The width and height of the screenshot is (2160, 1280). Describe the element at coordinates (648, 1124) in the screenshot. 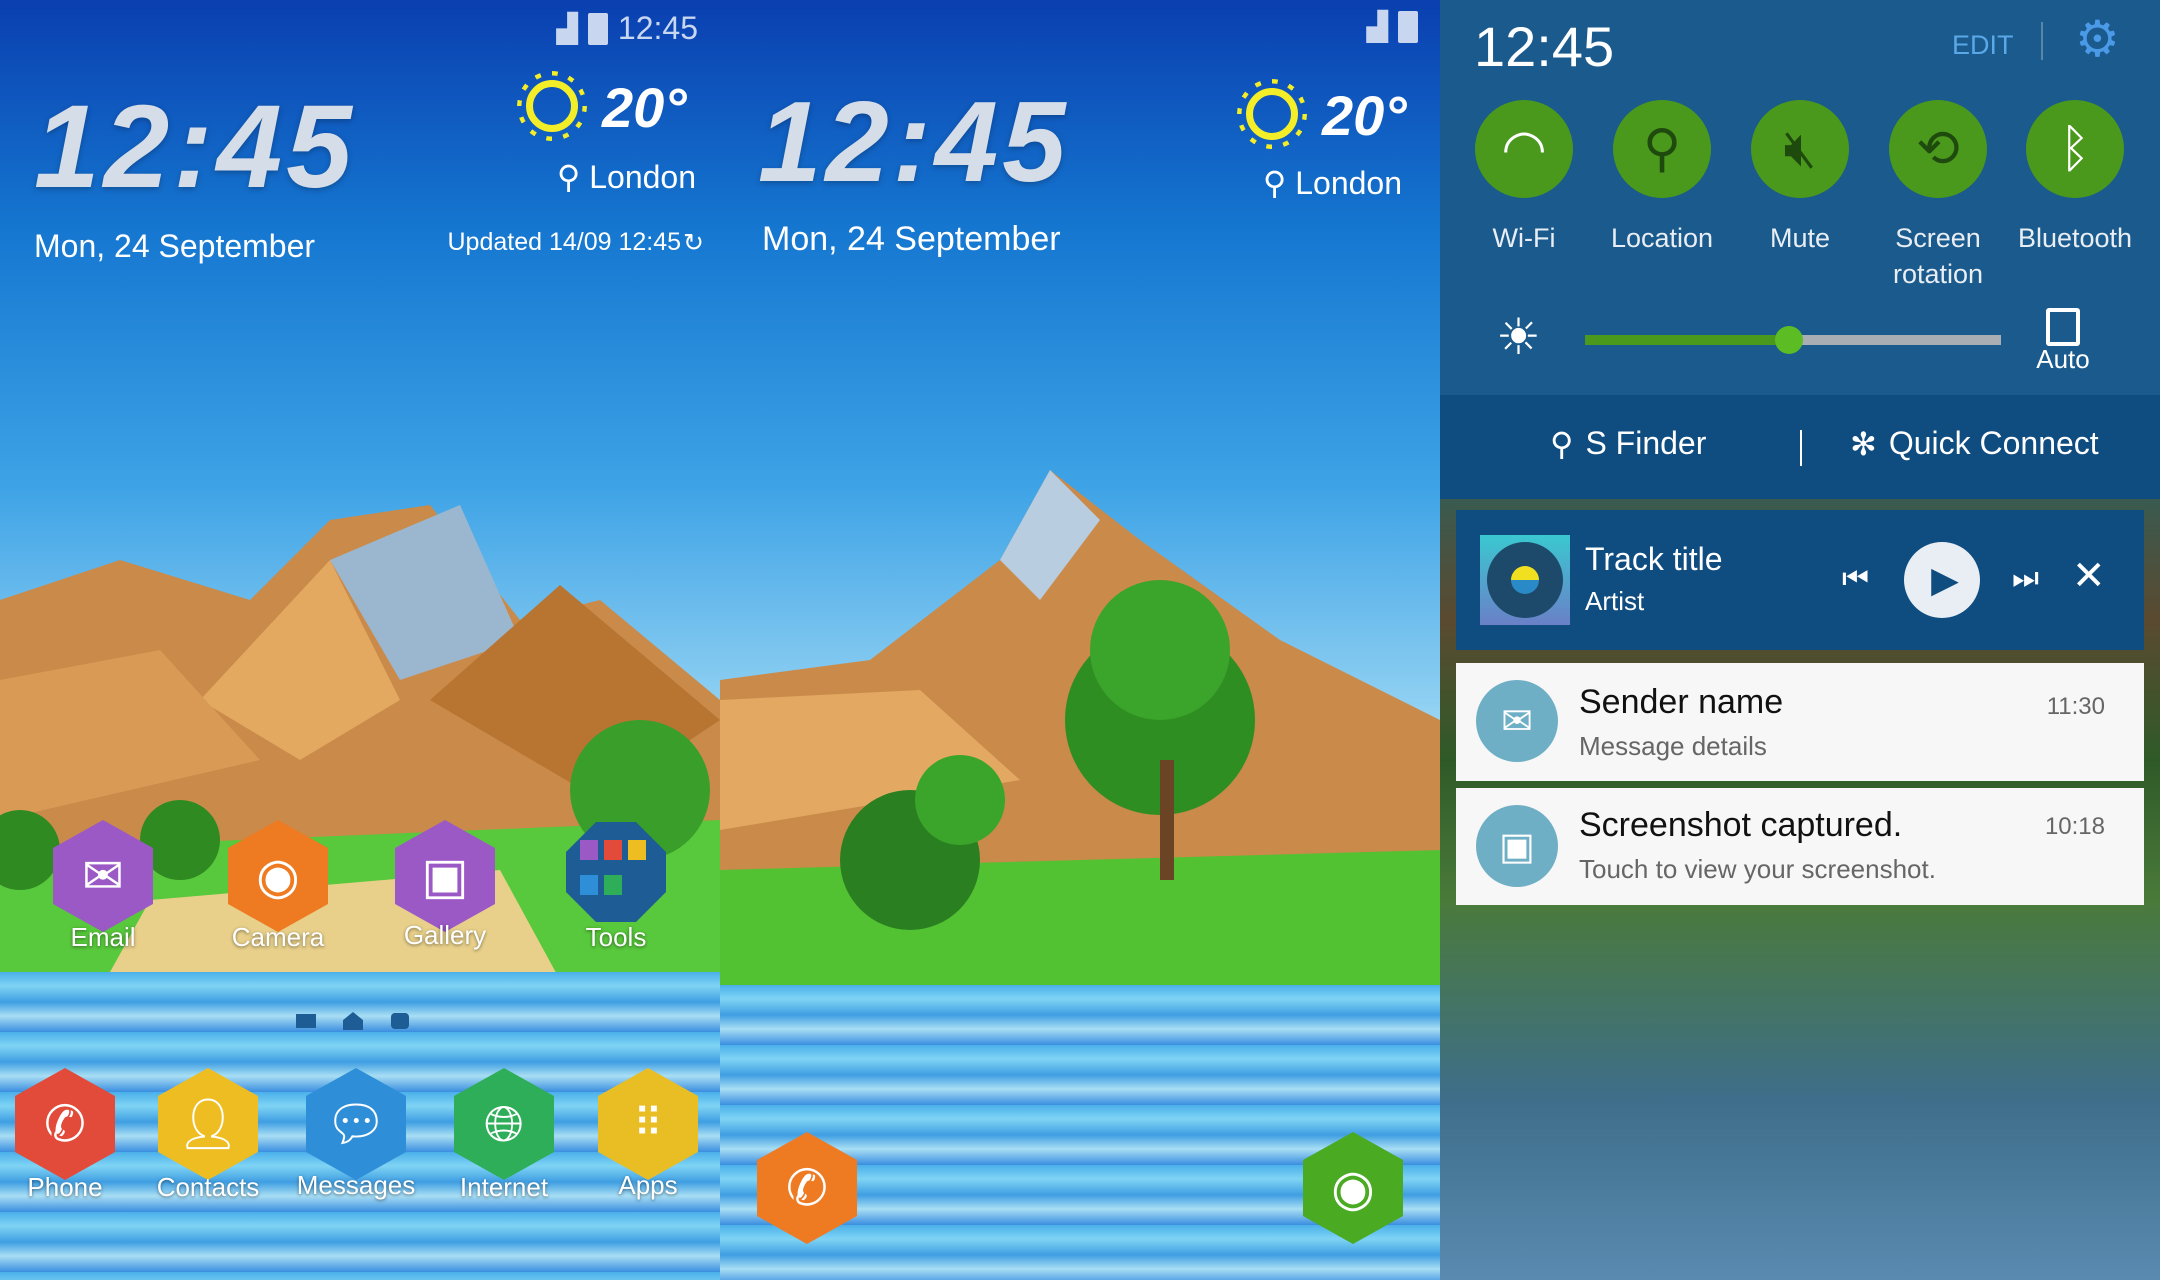

I see `grid-icon: ⠿` at that location.